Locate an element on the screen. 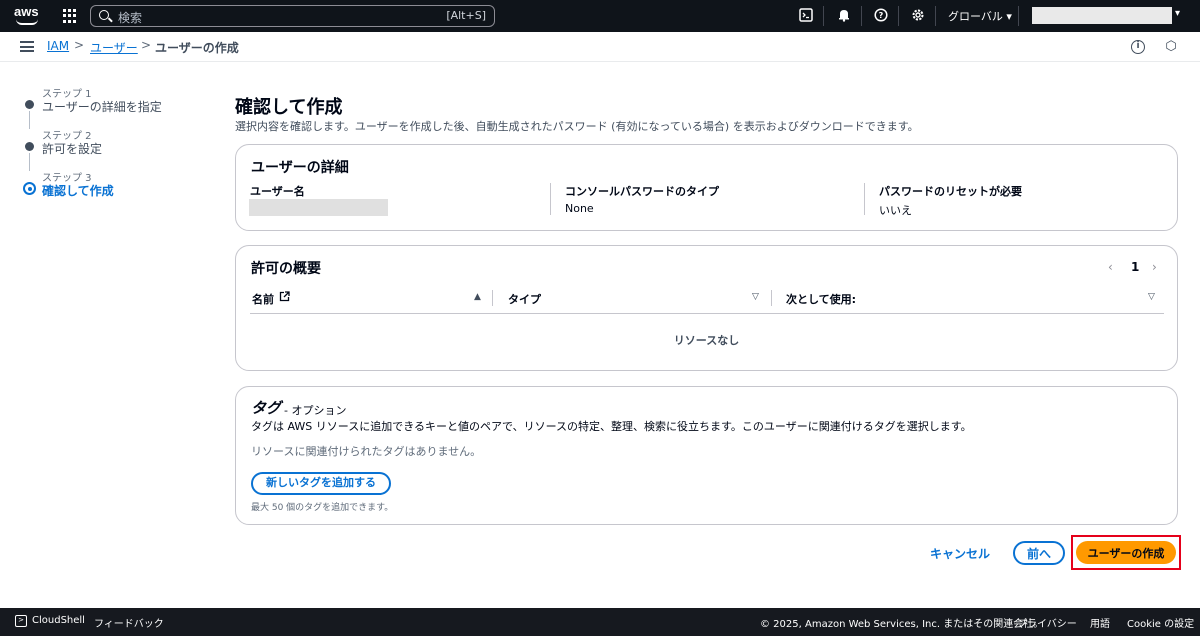  step-title: ユーザーの詳細を指定 is located at coordinates (102, 107).